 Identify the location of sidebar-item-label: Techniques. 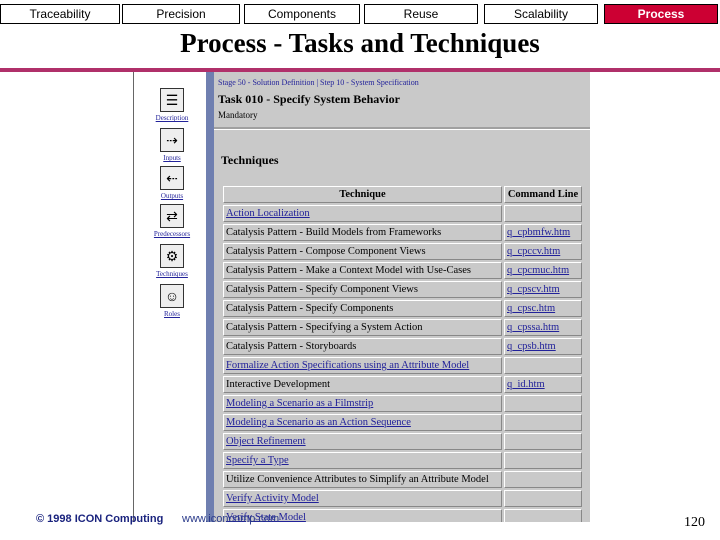
(172, 274).